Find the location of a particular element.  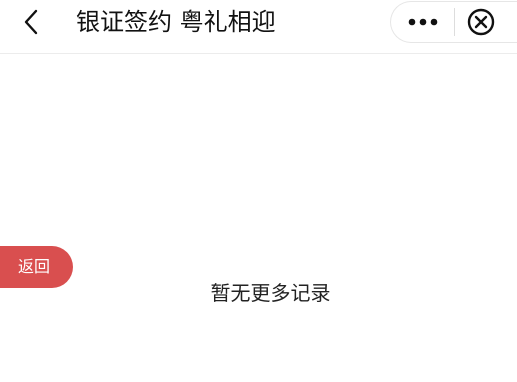

chevron-left-icon is located at coordinates (31, 22).